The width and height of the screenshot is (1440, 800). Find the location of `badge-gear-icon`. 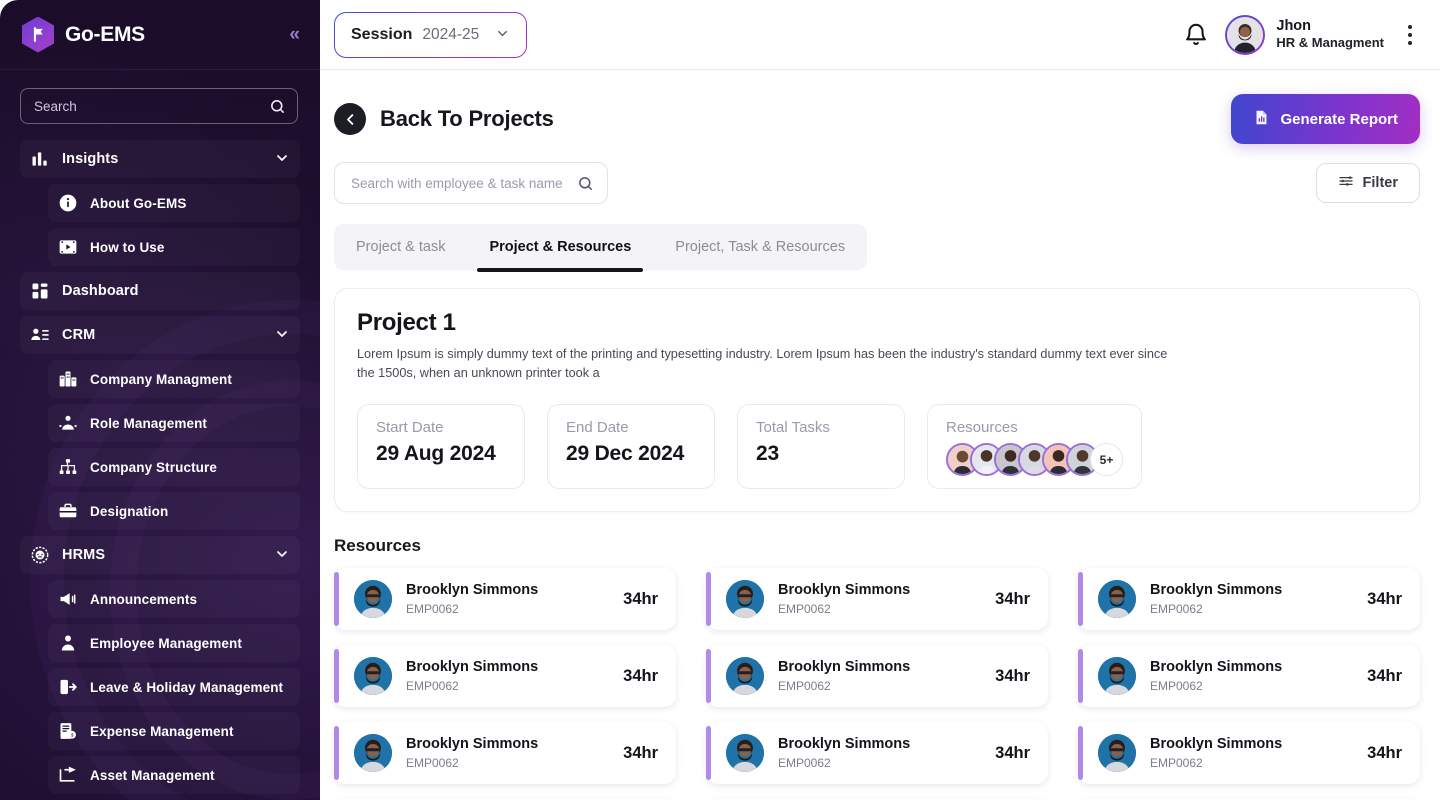

badge-gear-icon is located at coordinates (40, 555).